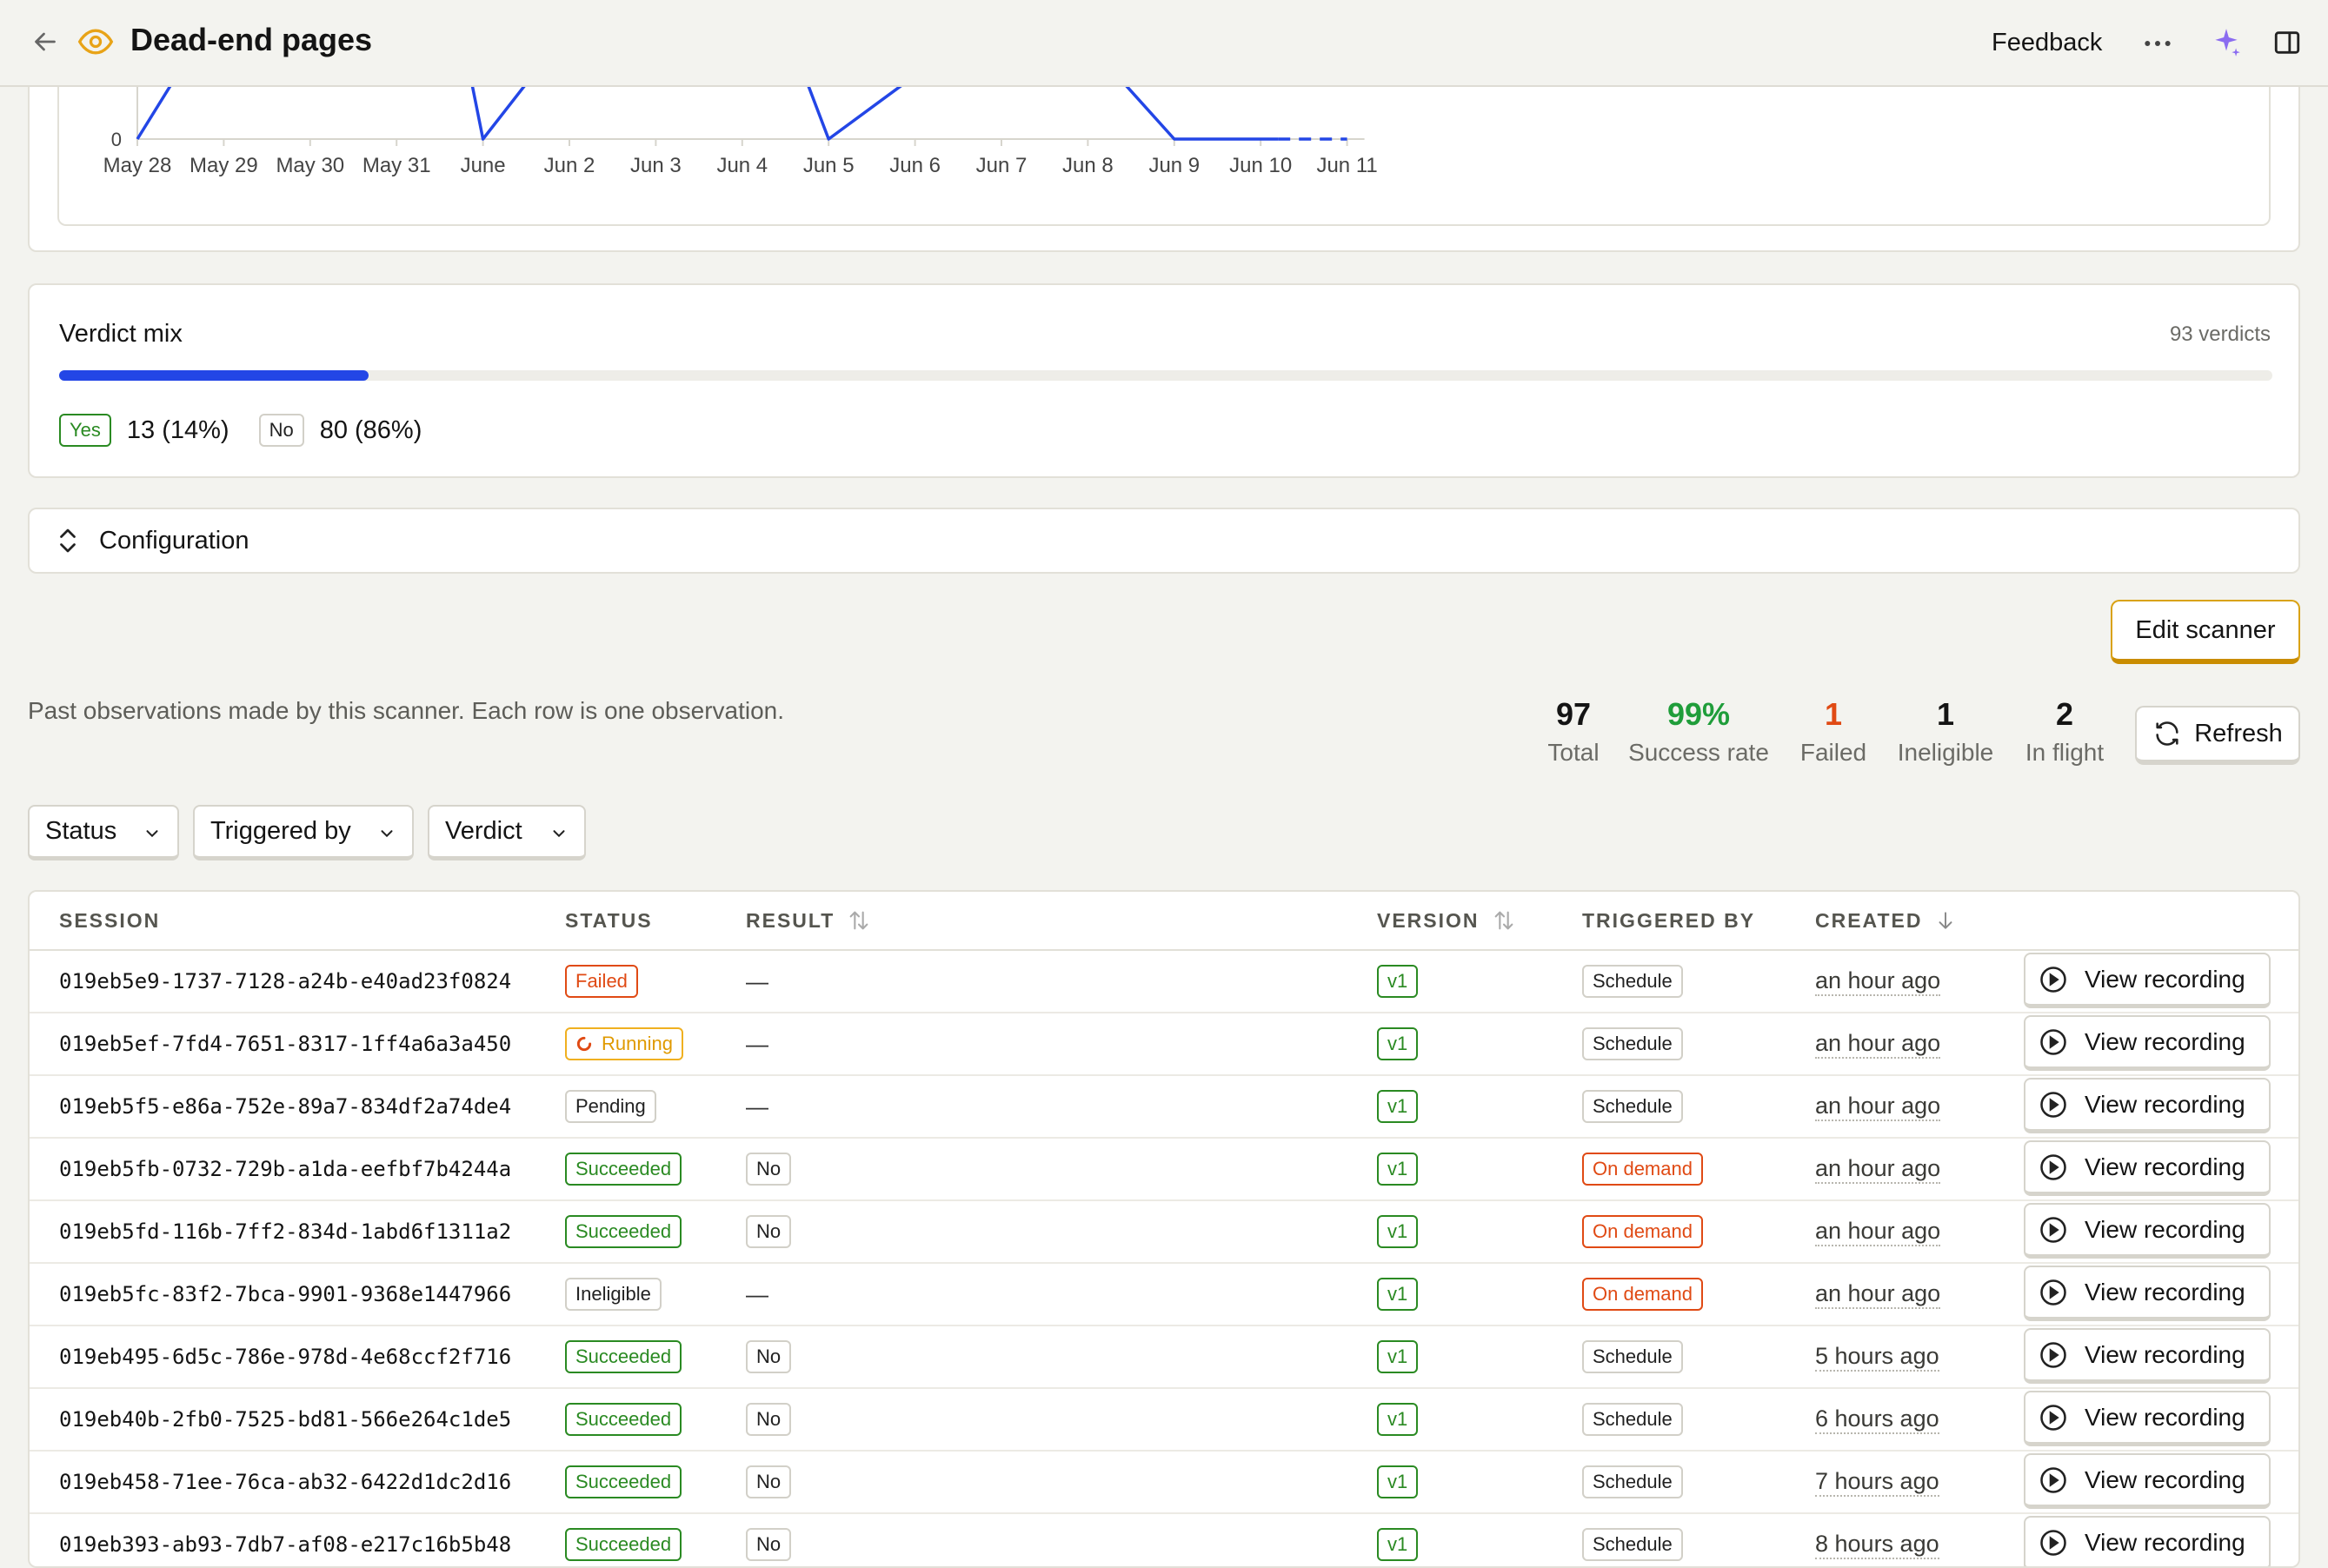 The height and width of the screenshot is (1568, 2328). I want to click on filter-label: Verdict, so click(483, 831).